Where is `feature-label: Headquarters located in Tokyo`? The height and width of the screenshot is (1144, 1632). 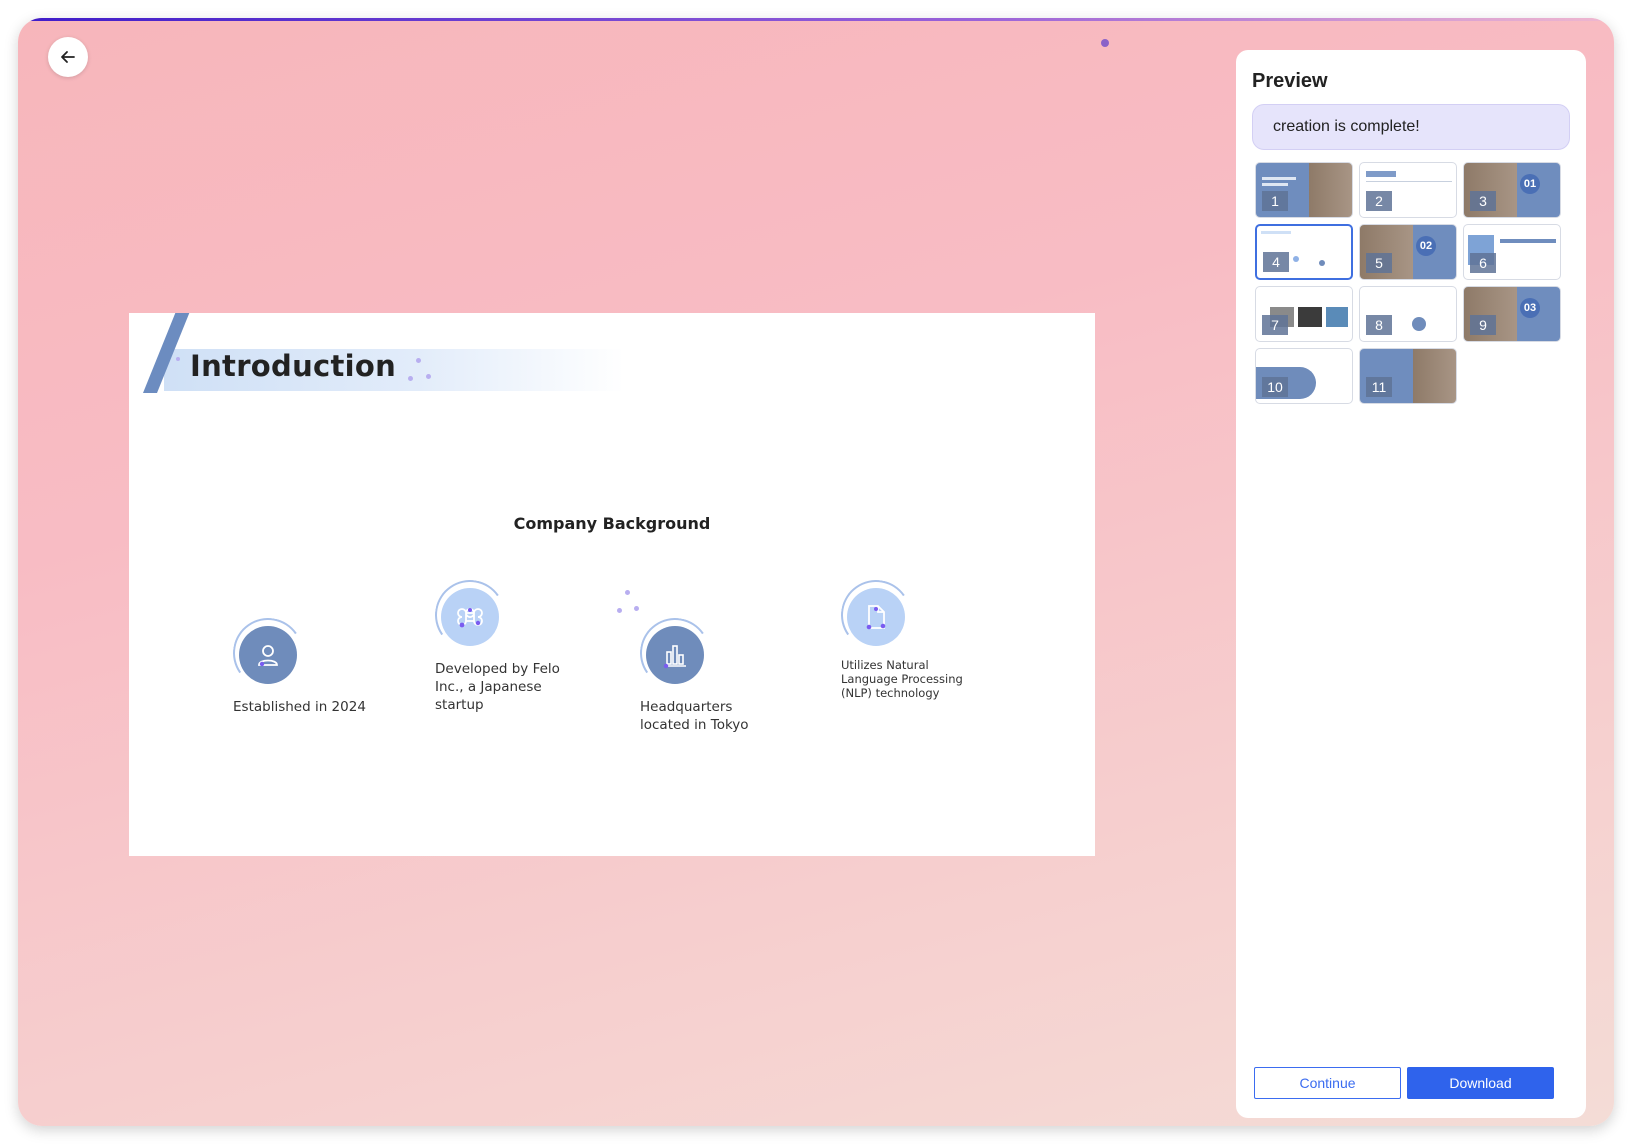
feature-label: Headquarters located in Tokyo is located at coordinates (694, 716).